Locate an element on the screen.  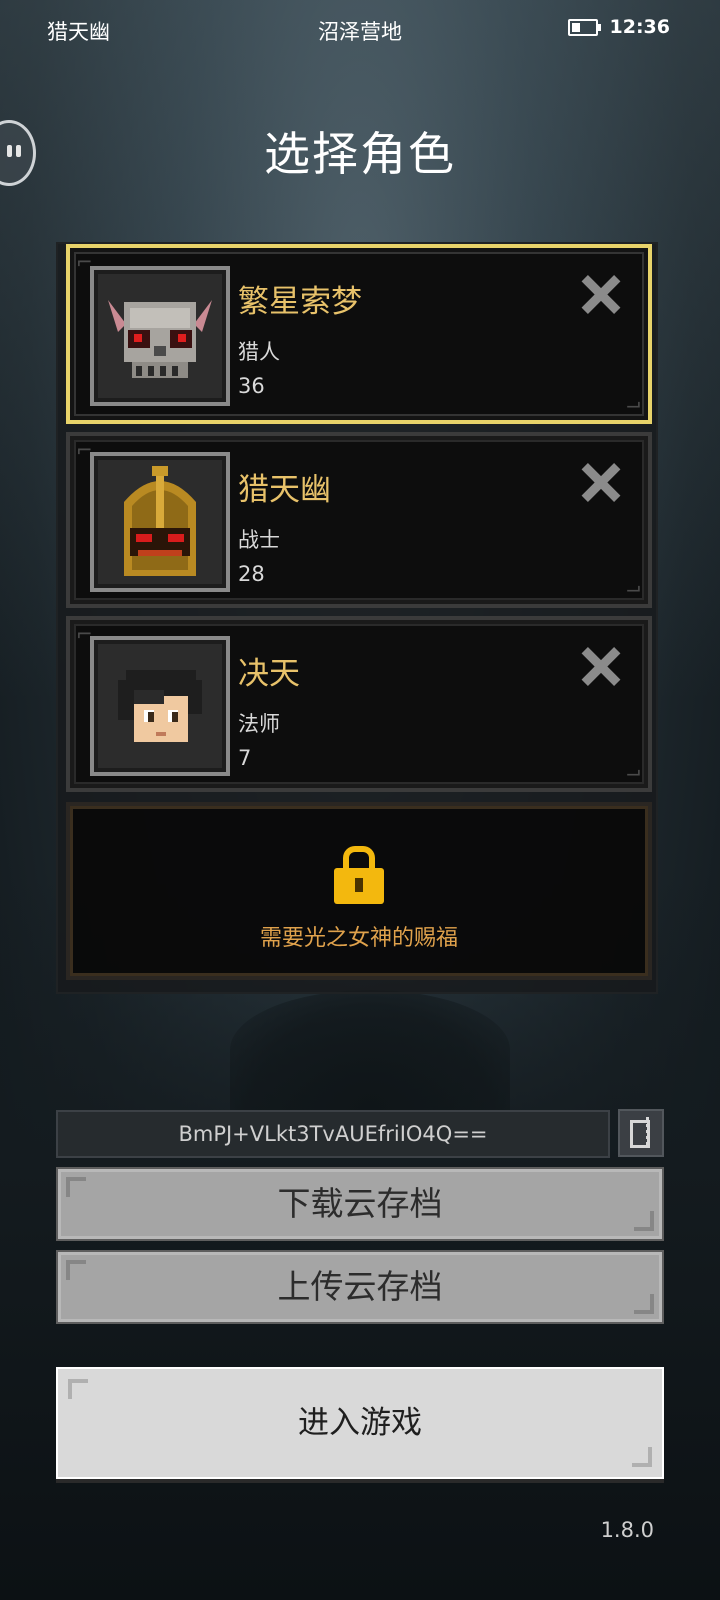
locked-character-slot: 需要光之女神的赐福 is located at coordinates (359, 891).